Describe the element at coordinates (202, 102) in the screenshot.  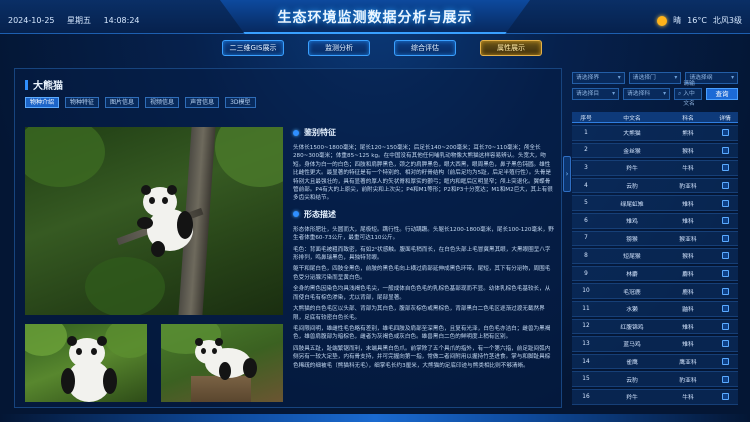
I see `tab-audio: 声音信息` at that location.